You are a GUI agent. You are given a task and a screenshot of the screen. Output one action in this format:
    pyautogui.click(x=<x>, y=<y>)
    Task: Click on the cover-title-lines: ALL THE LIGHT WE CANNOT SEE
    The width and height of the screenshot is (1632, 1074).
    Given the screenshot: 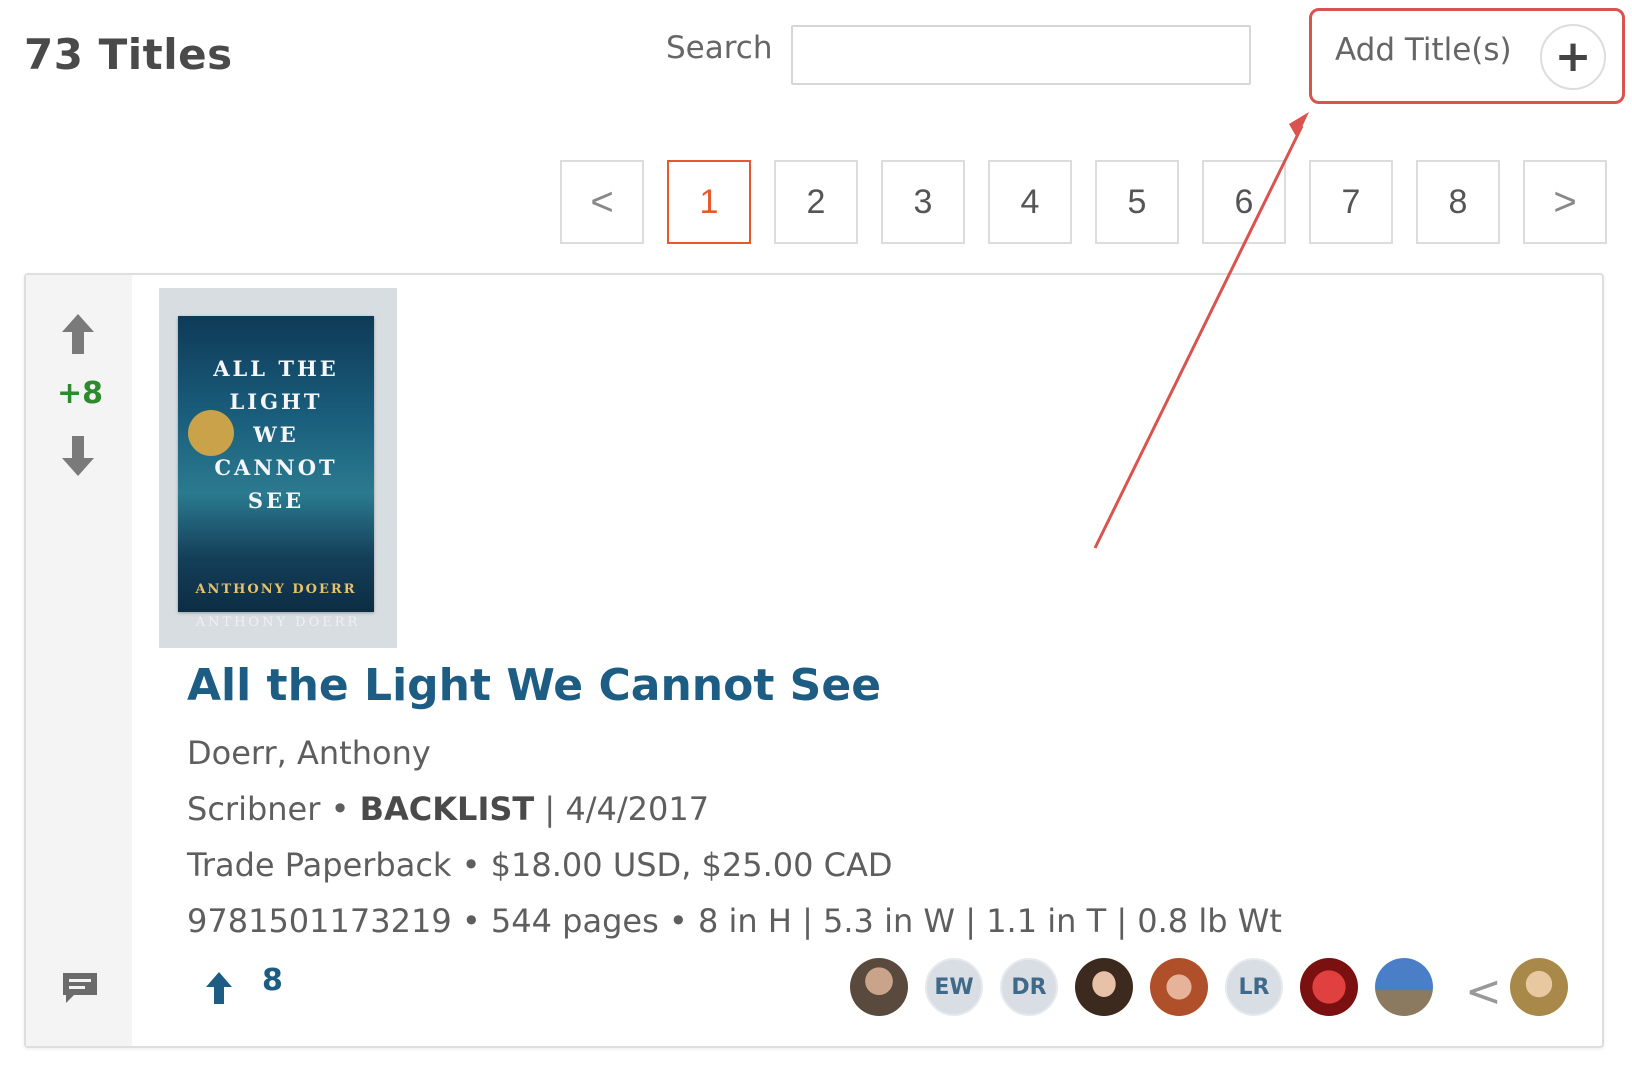 What is the action you would take?
    pyautogui.click(x=276, y=434)
    